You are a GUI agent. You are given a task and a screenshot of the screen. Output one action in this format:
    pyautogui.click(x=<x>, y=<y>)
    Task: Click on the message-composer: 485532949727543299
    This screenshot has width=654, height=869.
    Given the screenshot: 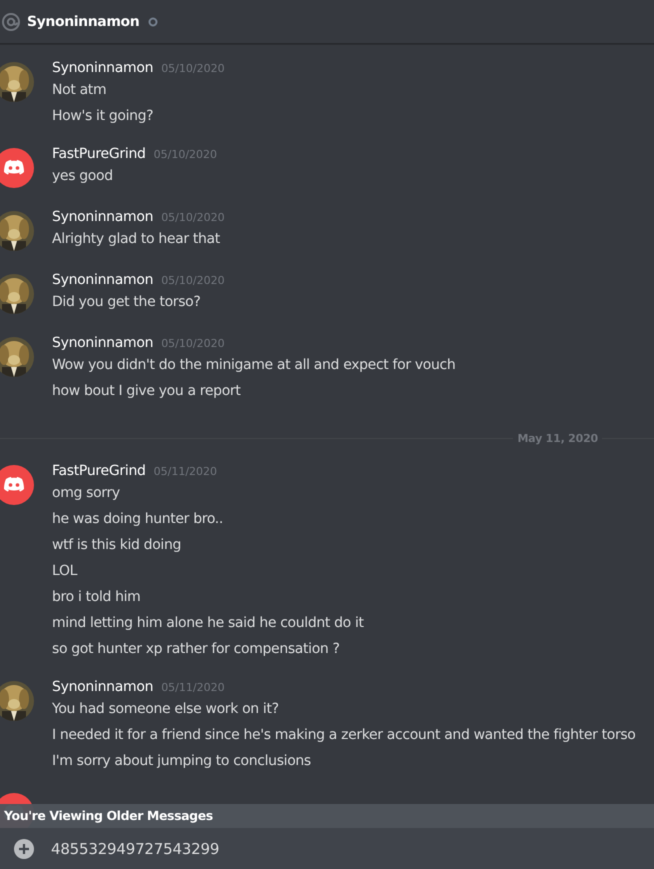 What is the action you would take?
    pyautogui.click(x=327, y=848)
    